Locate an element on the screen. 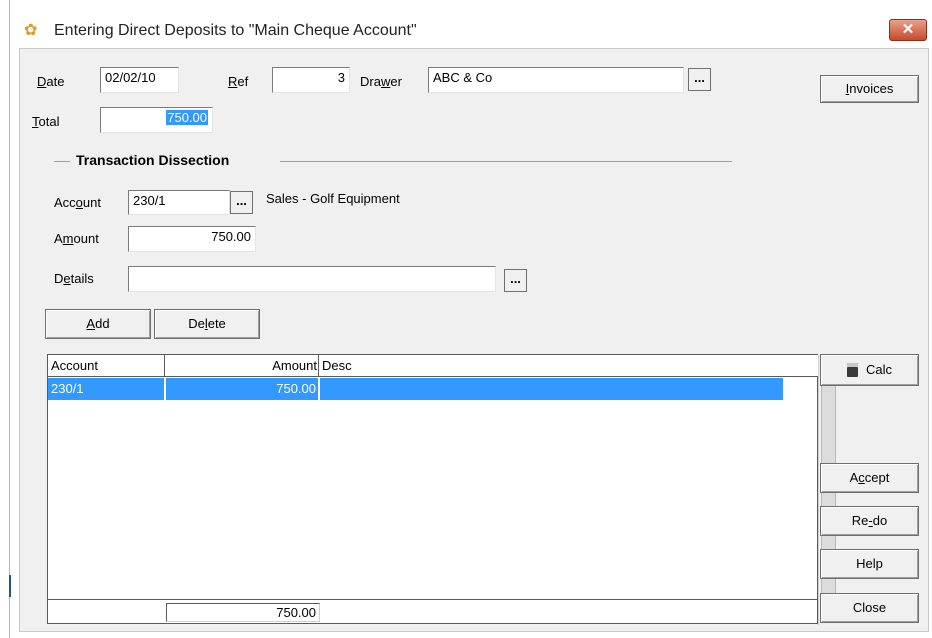 Image resolution: width=932 pixels, height=638 pixels. redo-button: Re-do is located at coordinates (869, 521).